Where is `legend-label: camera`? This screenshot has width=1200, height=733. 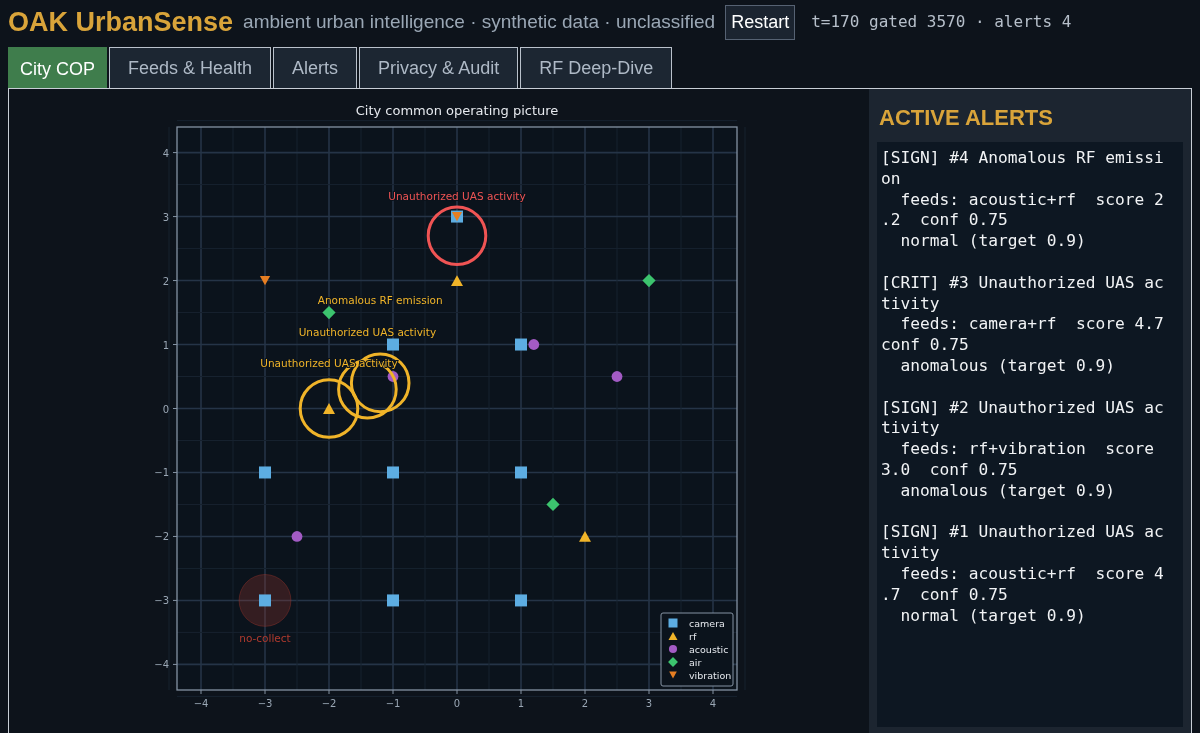 legend-label: camera is located at coordinates (707, 623).